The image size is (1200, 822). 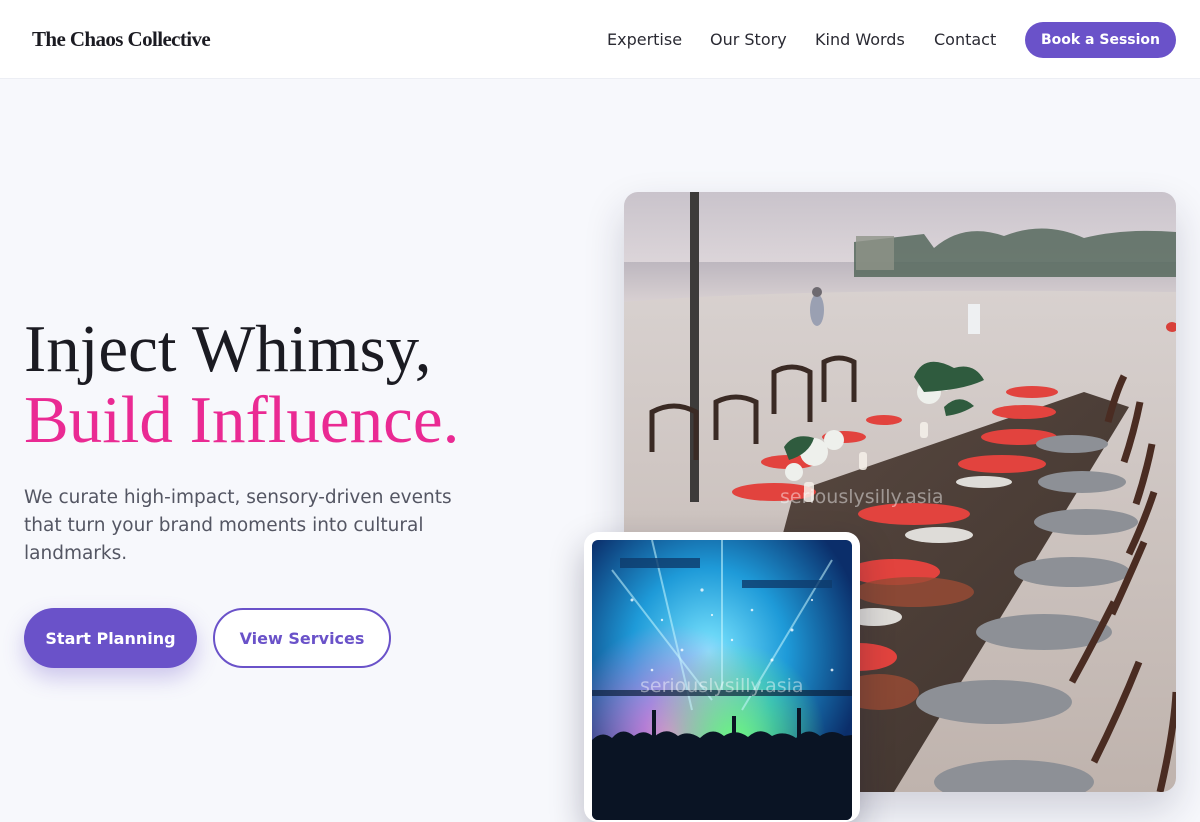 I want to click on concert-photo-card: seriouslysilly.asia, so click(x=722, y=677).